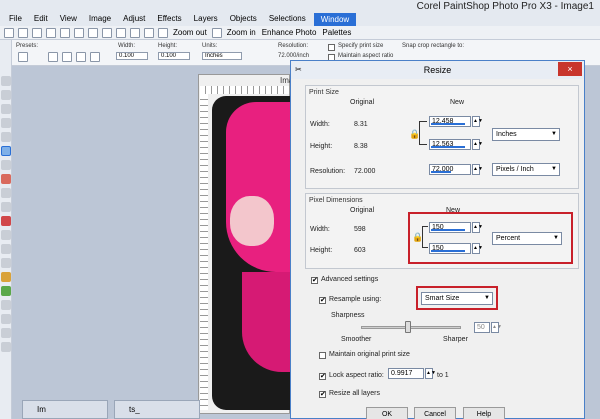  What do you see at coordinates (163, 32) in the screenshot?
I see `zoom-out-icon` at bounding box center [163, 32].